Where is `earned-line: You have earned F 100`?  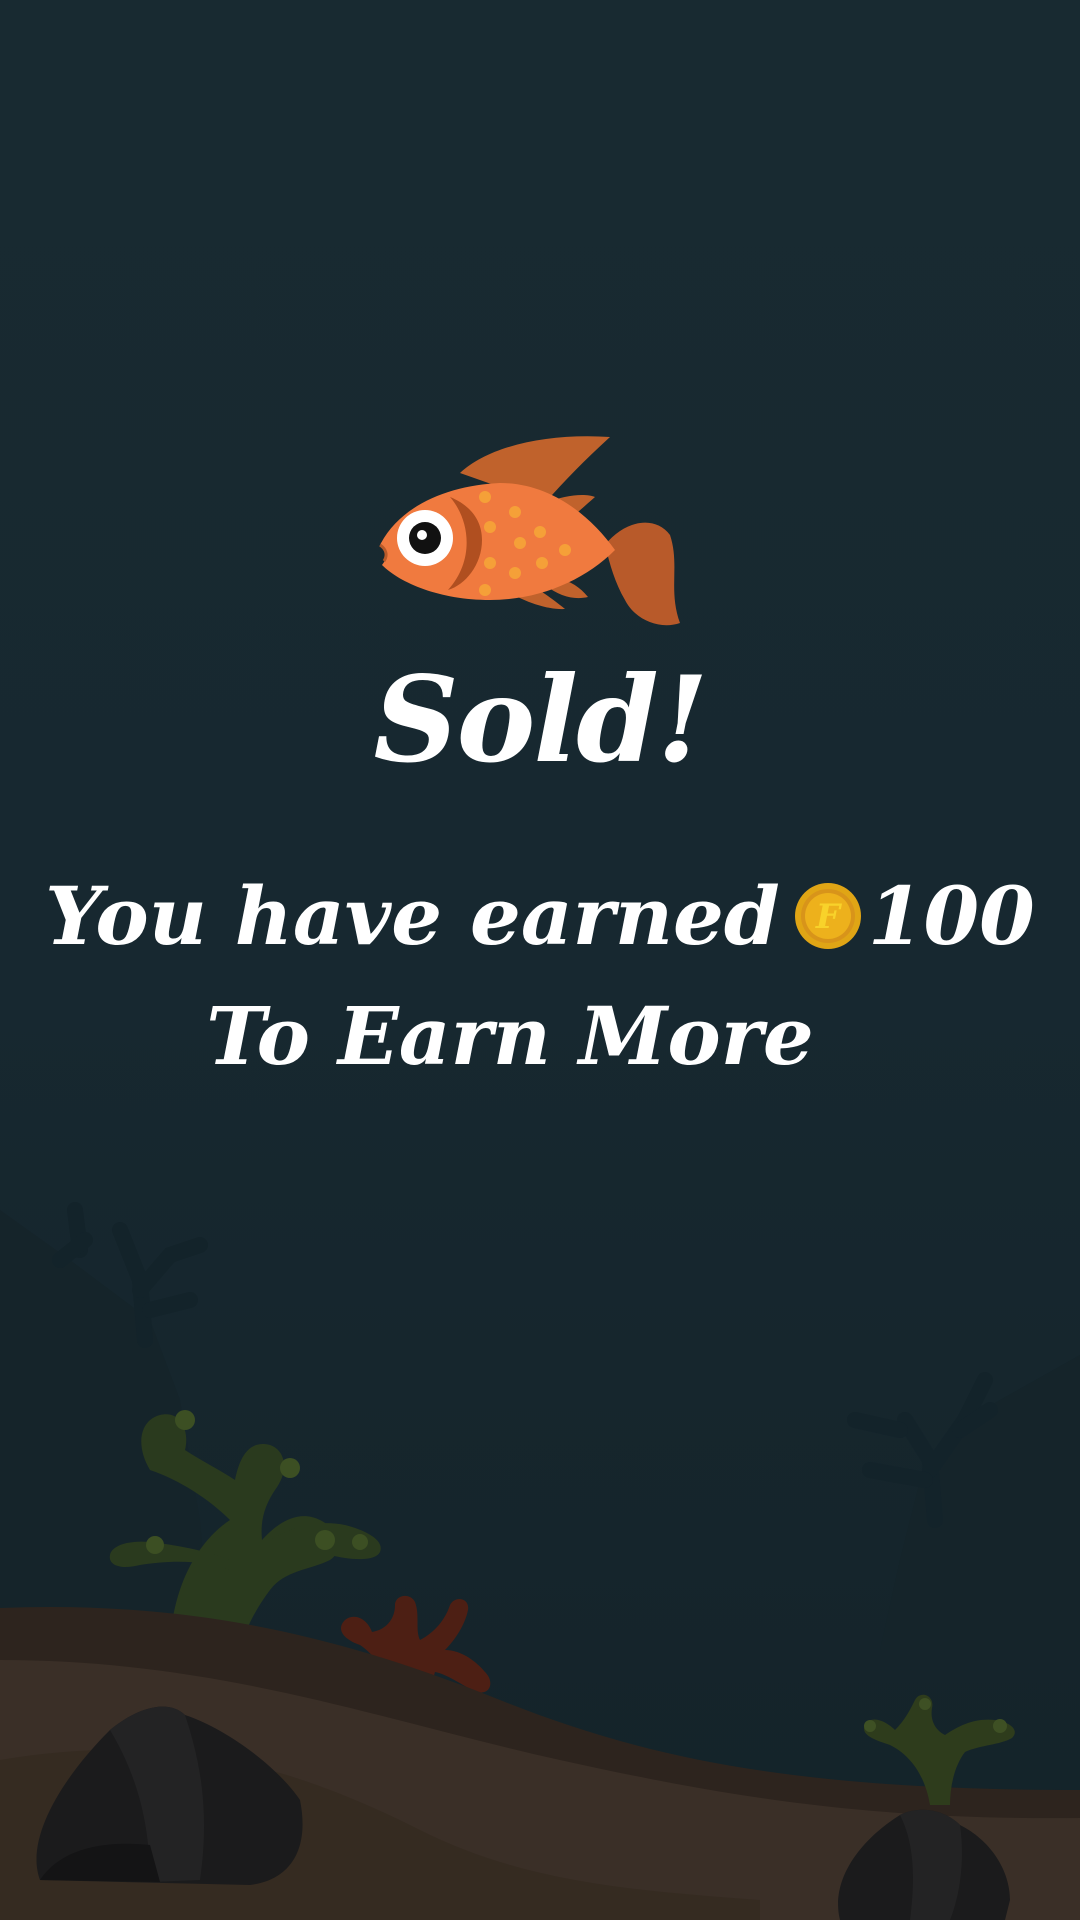
earned-line: You have earned F 100 is located at coordinates (540, 916).